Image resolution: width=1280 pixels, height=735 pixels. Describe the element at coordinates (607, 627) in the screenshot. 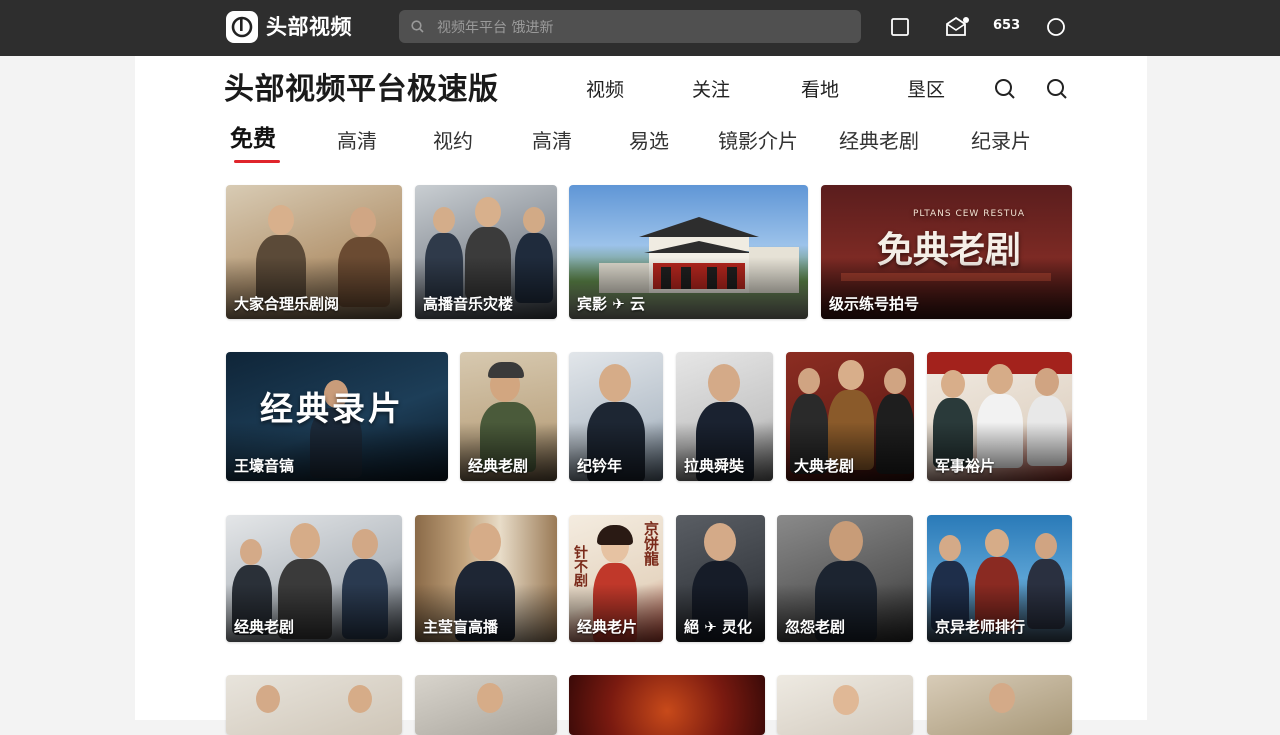

I see `video-title: 经典老片` at that location.